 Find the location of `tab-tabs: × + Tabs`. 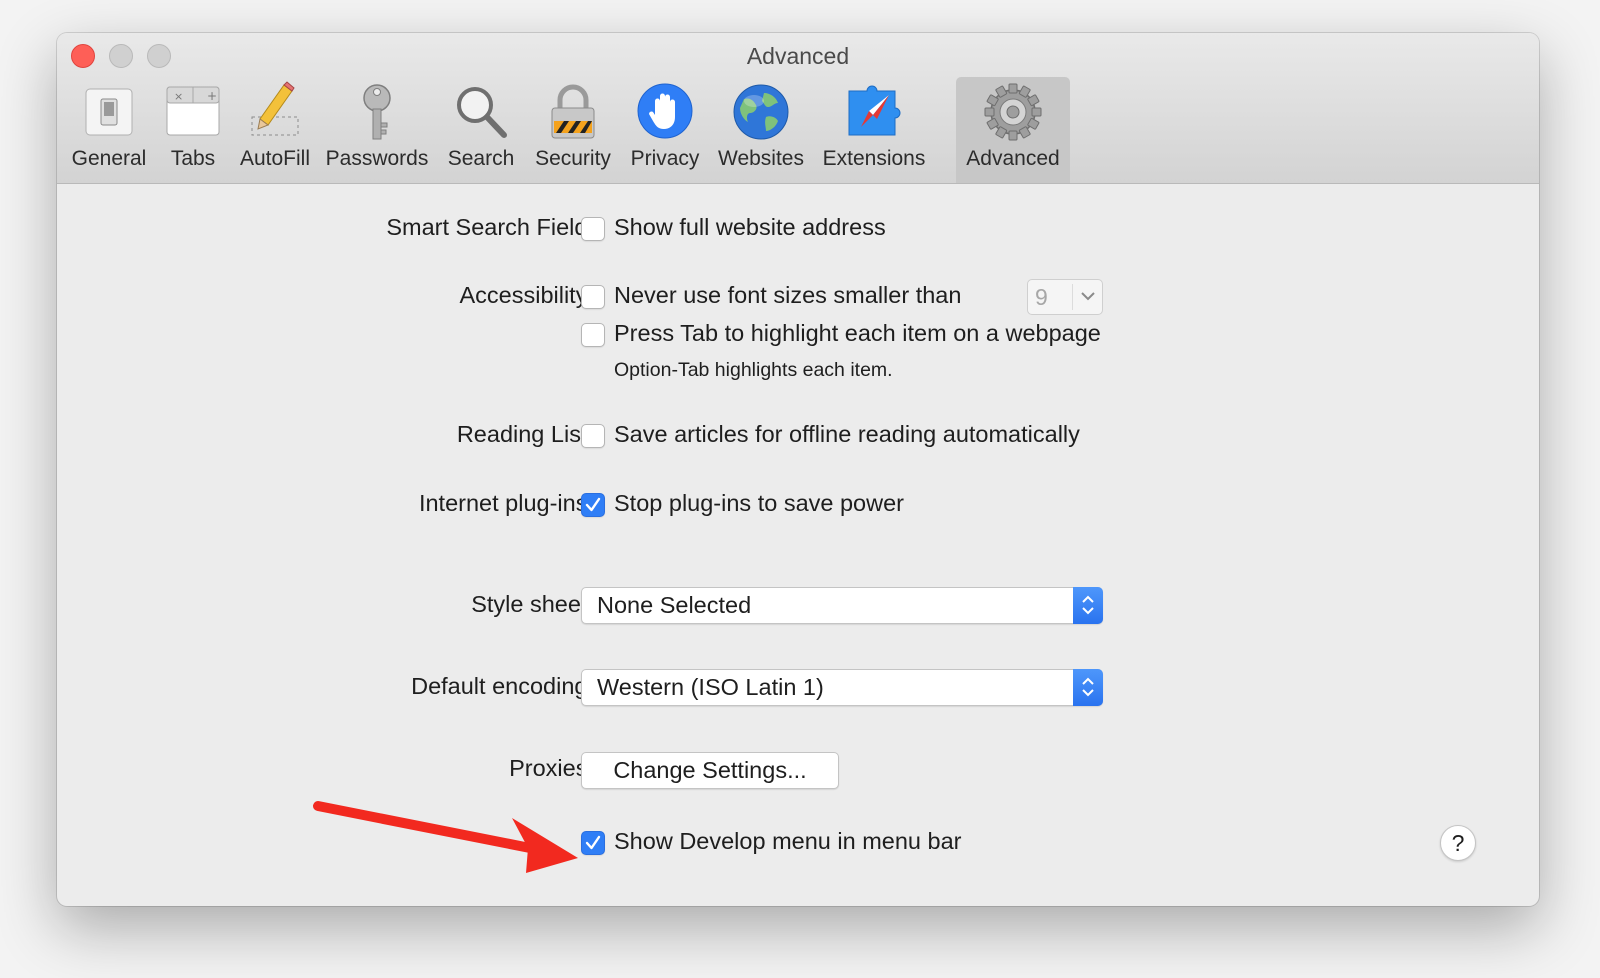

tab-tabs: × + Tabs is located at coordinates (193, 130).